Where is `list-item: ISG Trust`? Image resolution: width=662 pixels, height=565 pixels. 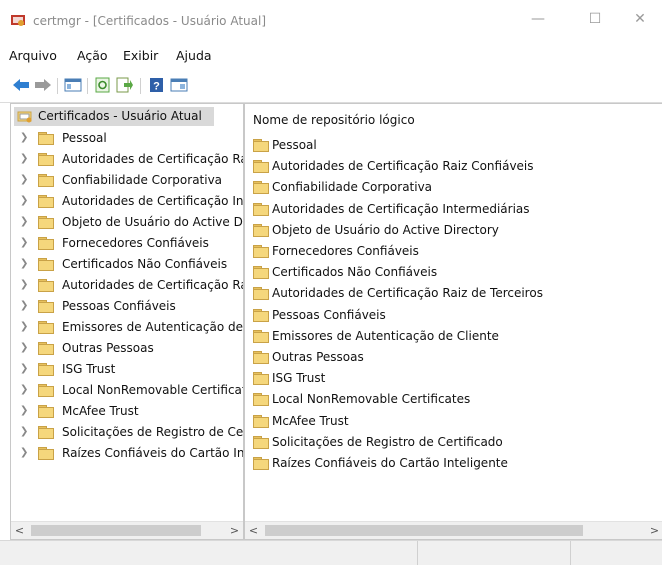 list-item: ISG Trust is located at coordinates (453, 378).